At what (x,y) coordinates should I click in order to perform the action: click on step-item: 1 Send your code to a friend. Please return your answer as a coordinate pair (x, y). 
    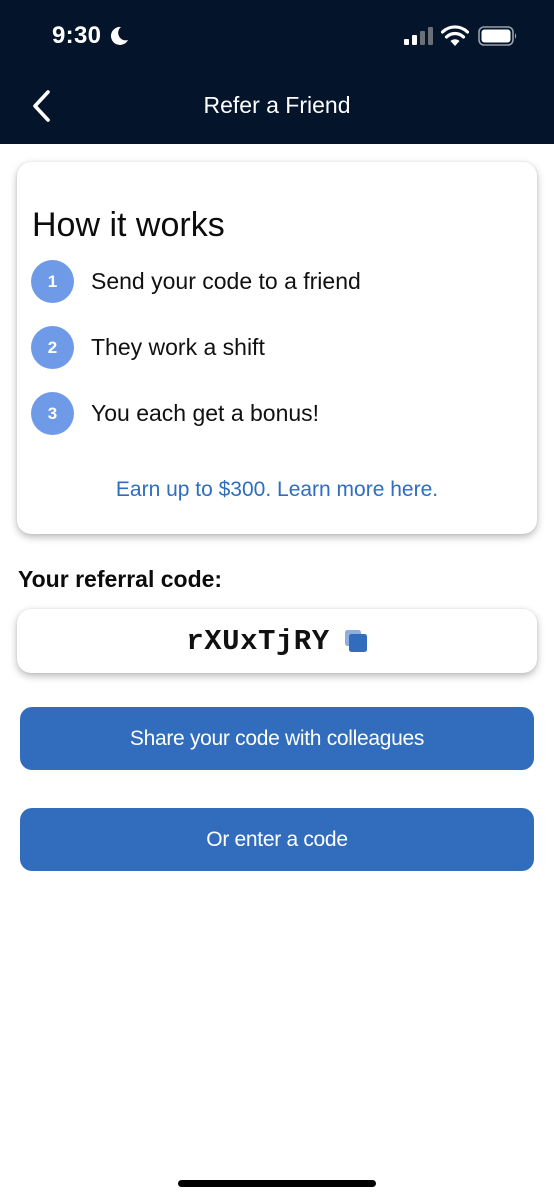
    Looking at the image, I should click on (271, 282).